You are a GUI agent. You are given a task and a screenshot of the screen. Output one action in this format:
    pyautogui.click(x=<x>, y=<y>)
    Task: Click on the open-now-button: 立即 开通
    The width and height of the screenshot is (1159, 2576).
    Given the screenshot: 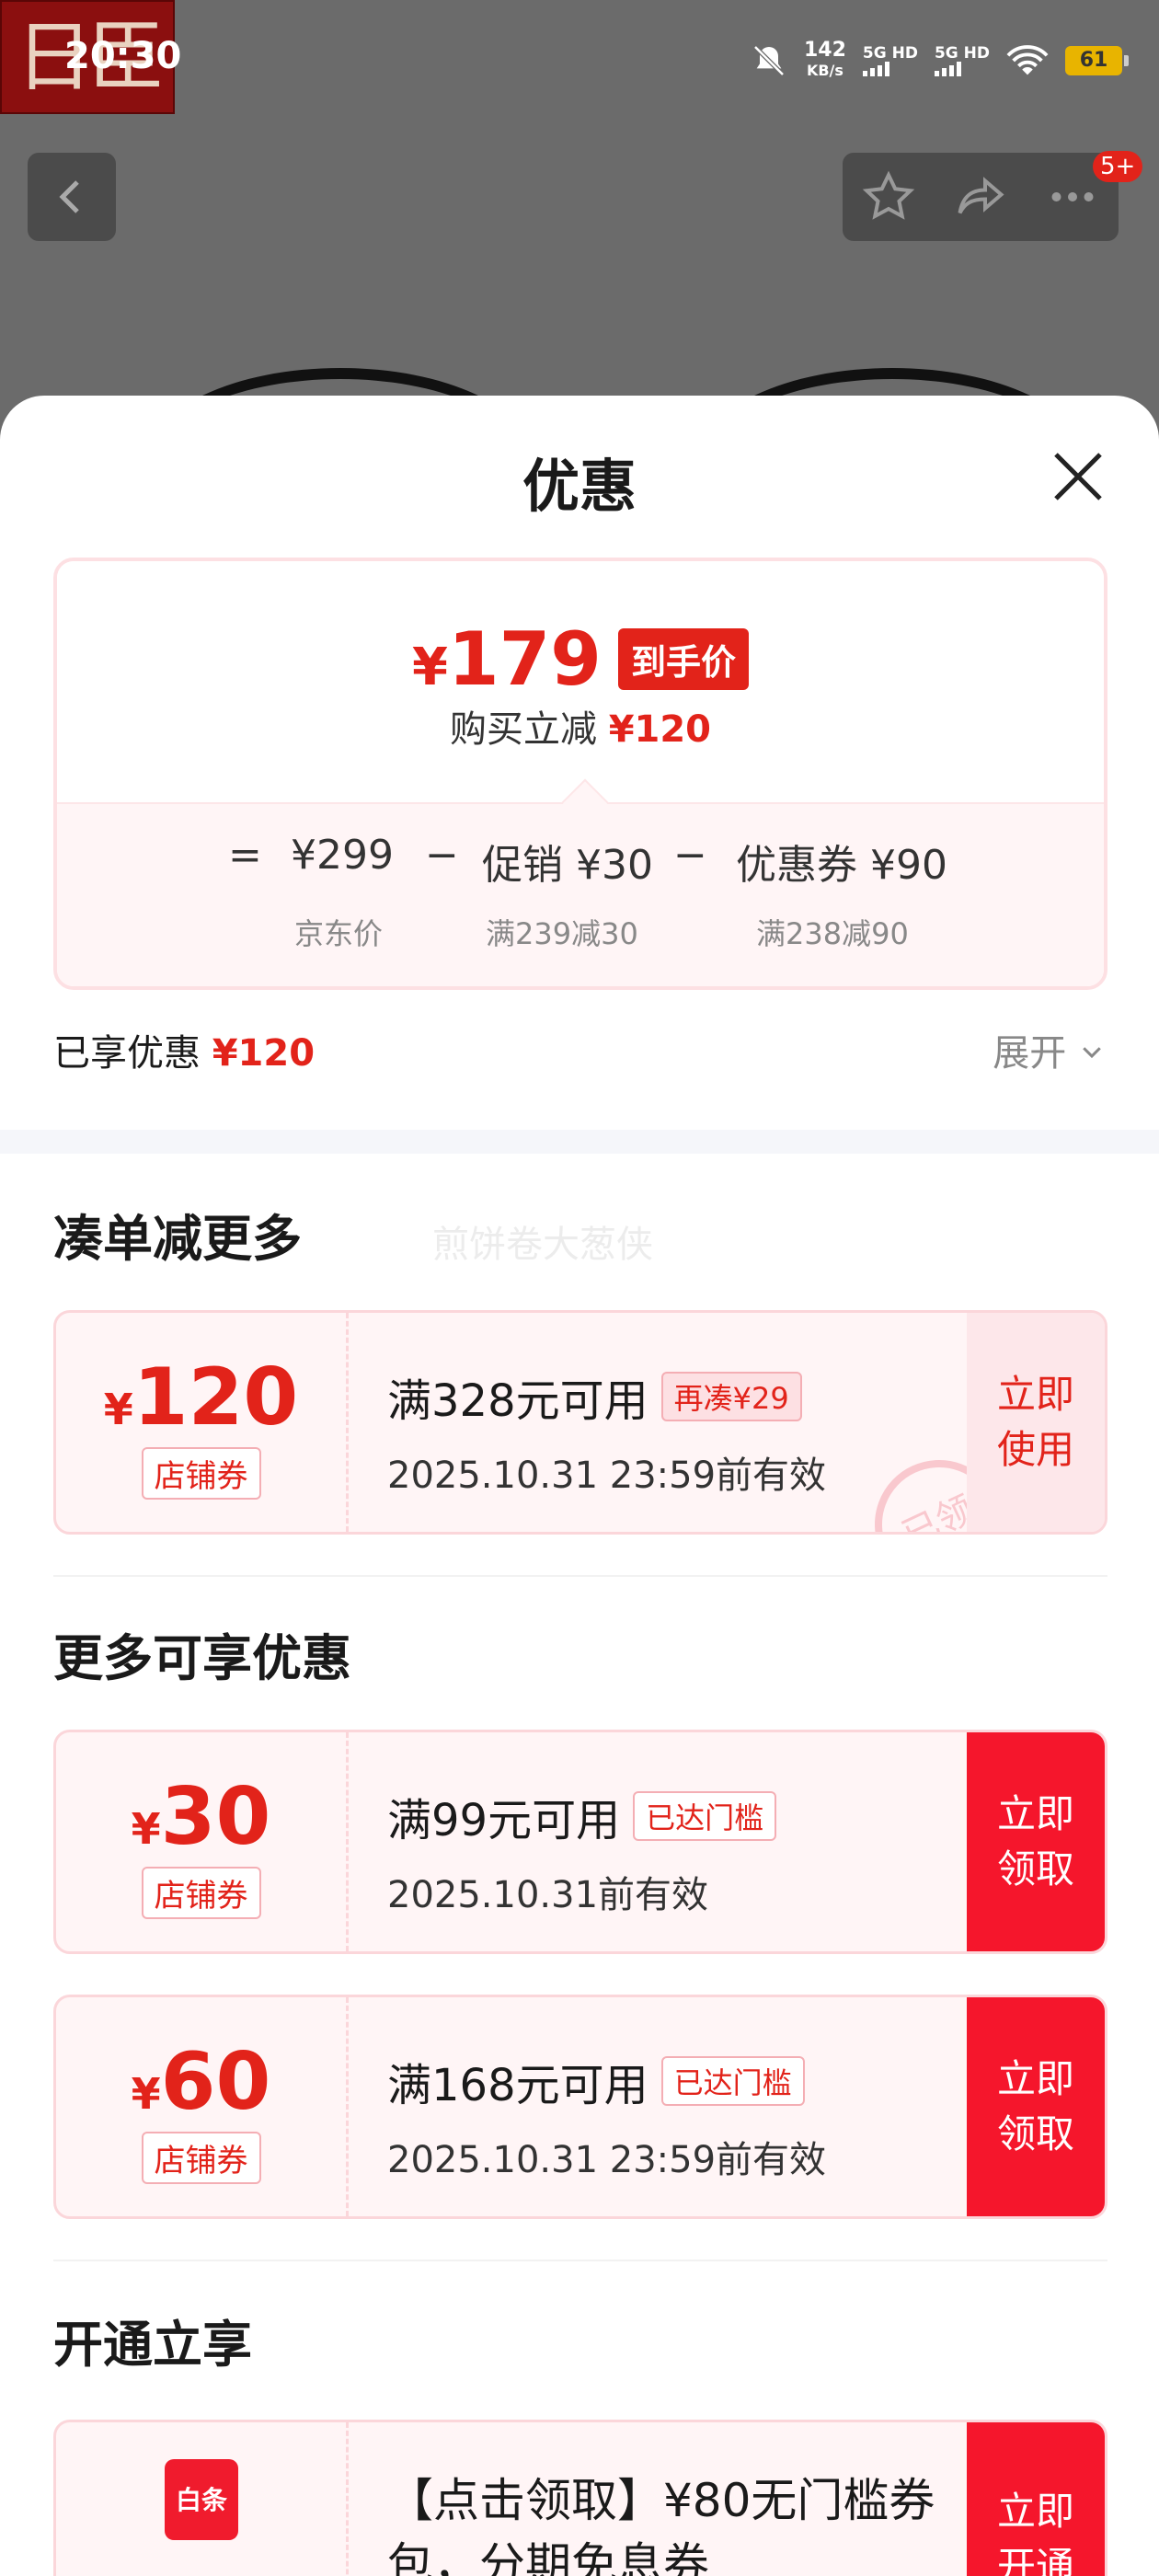 What is the action you would take?
    pyautogui.click(x=1036, y=2499)
    